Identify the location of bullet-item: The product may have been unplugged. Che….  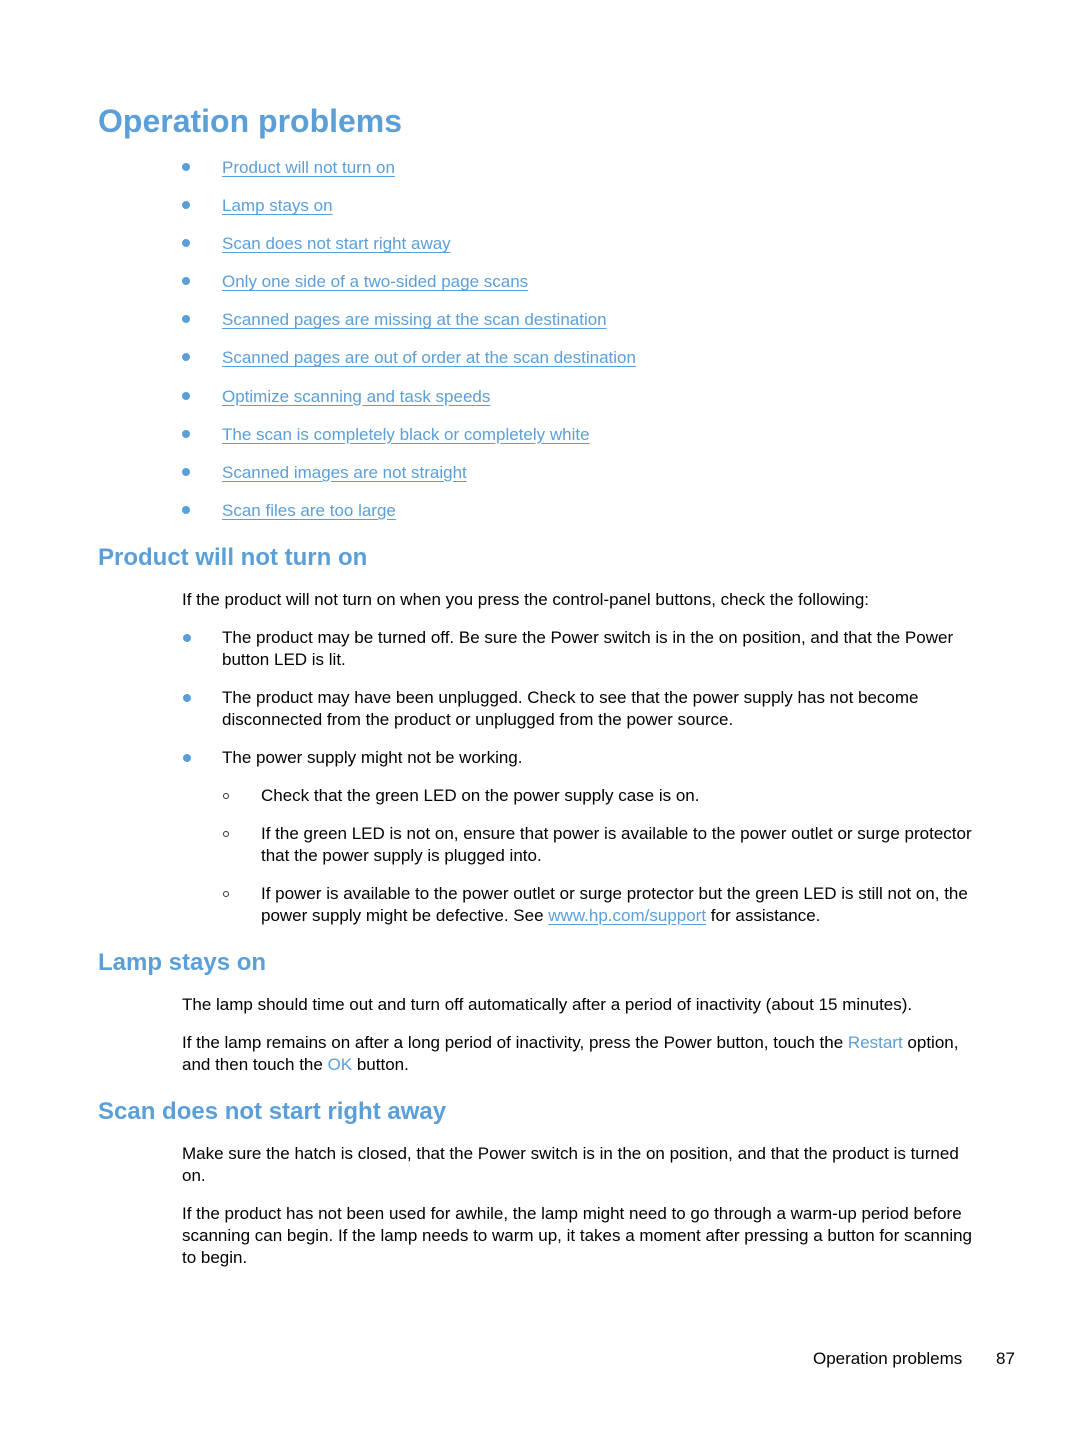
(582, 709).